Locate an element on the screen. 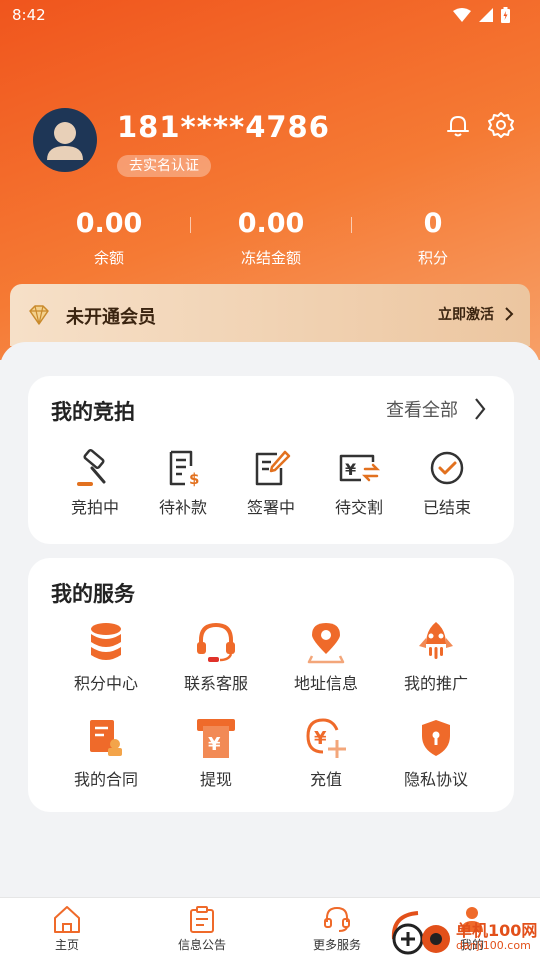 The width and height of the screenshot is (540, 960). membership-banner: 未开通会员 立即激活 is located at coordinates (270, 315).